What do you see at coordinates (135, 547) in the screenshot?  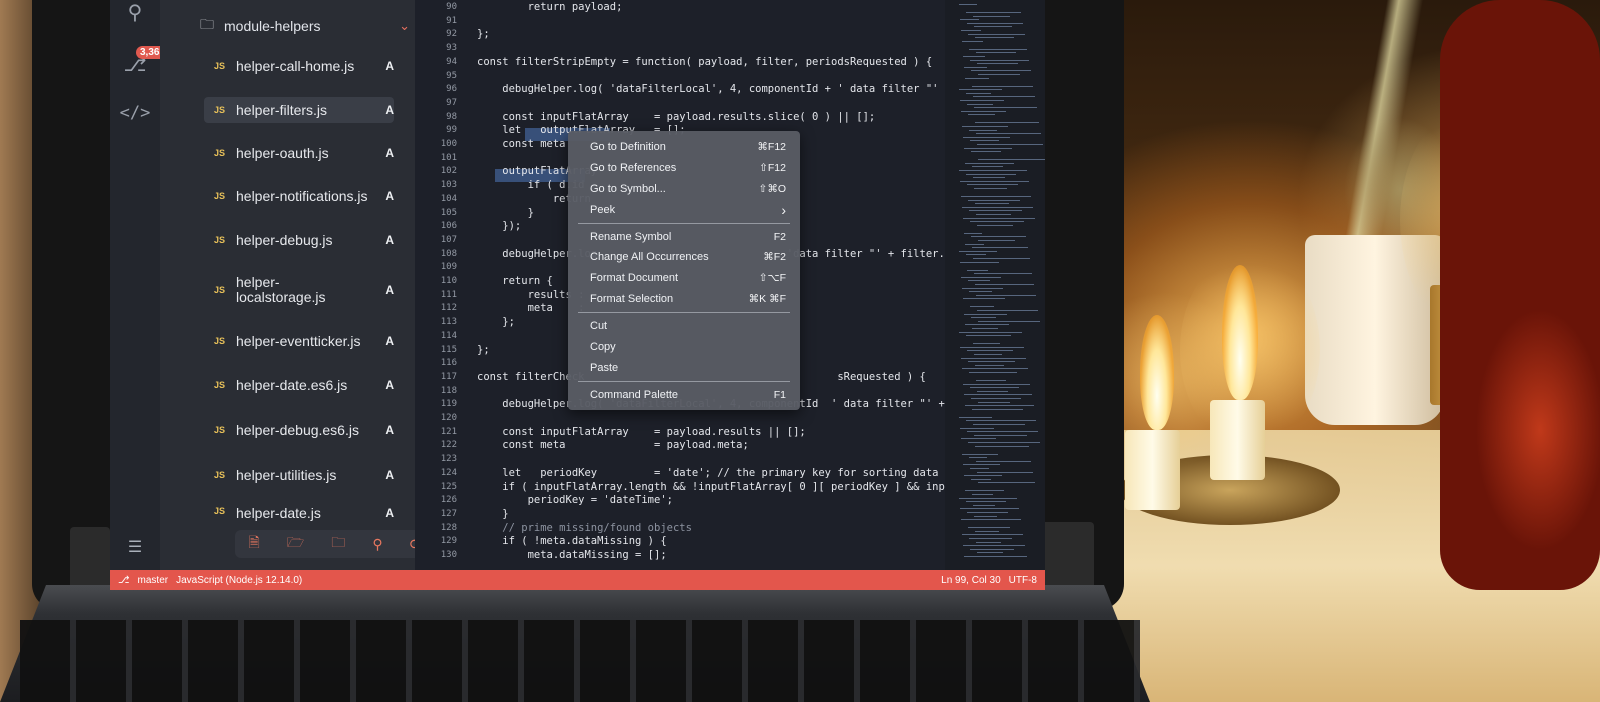 I see `settings-sliders-icon: ☰` at bounding box center [135, 547].